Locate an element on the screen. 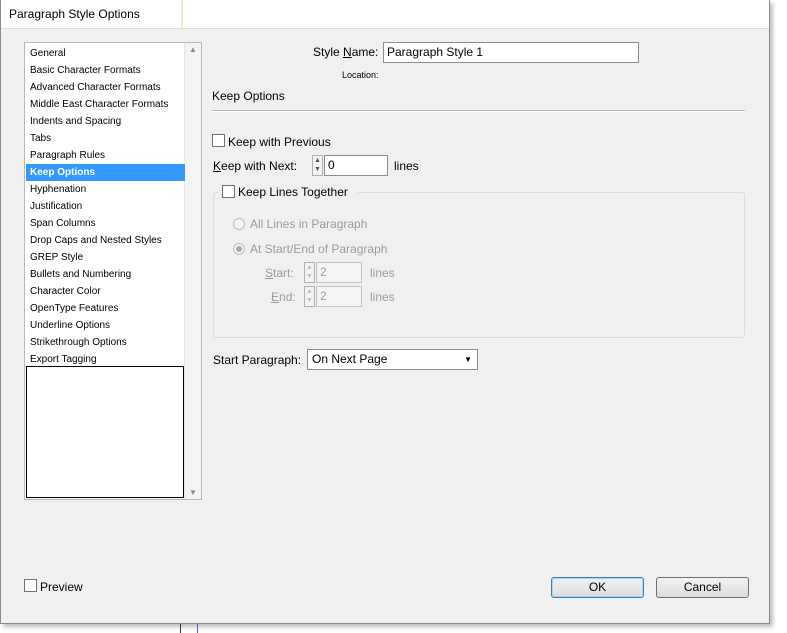  start-end-label: At Start/End of Paragraph is located at coordinates (319, 249).